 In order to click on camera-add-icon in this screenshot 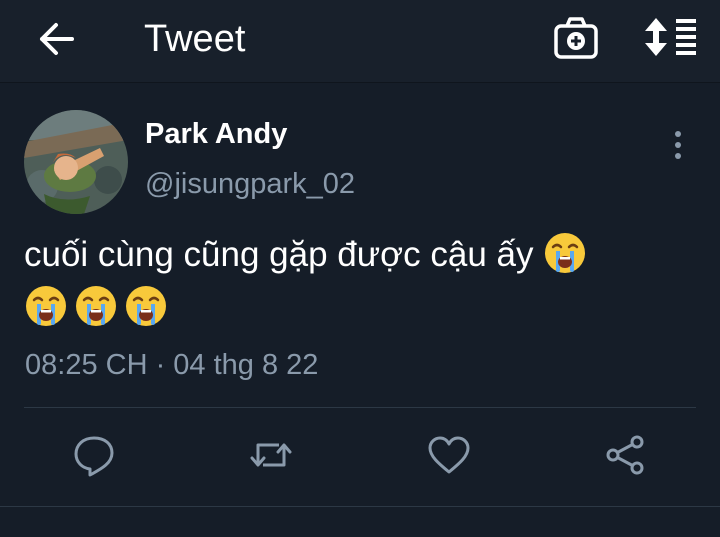, I will do `click(576, 38)`.